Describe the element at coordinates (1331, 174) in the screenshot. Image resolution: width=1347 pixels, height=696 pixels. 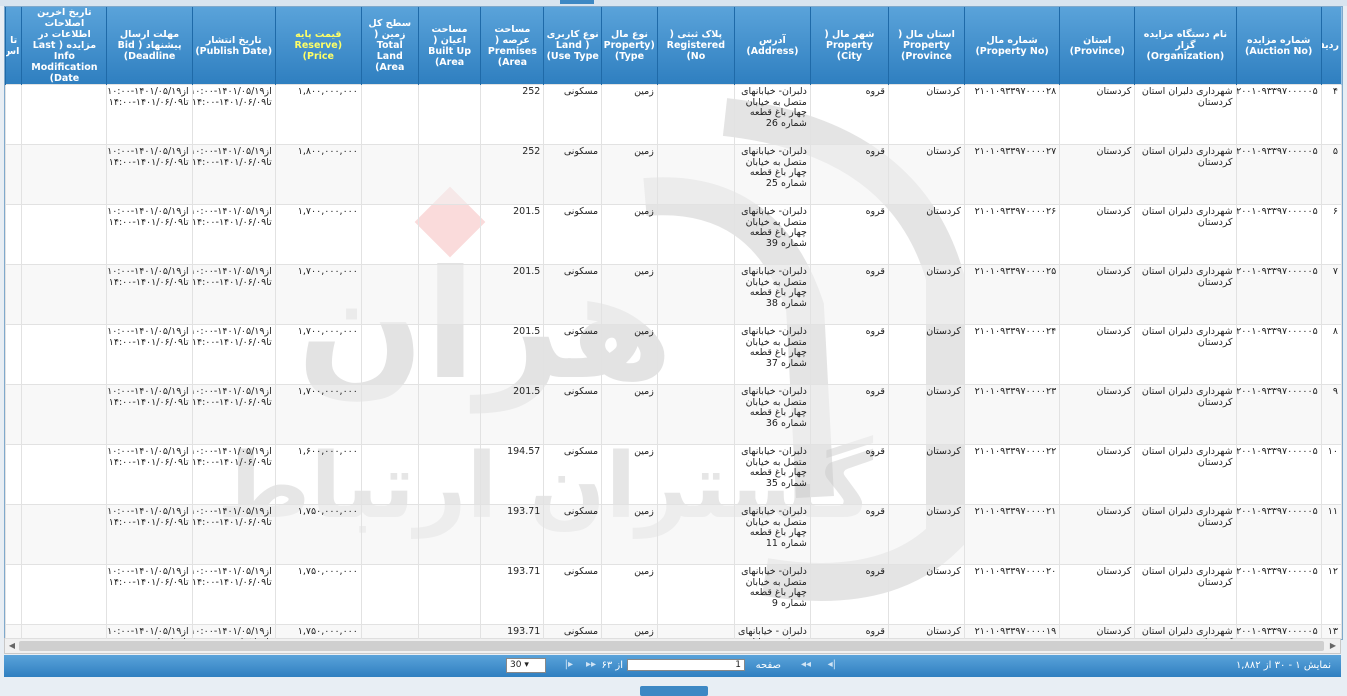
I see `row-index: ۵` at that location.